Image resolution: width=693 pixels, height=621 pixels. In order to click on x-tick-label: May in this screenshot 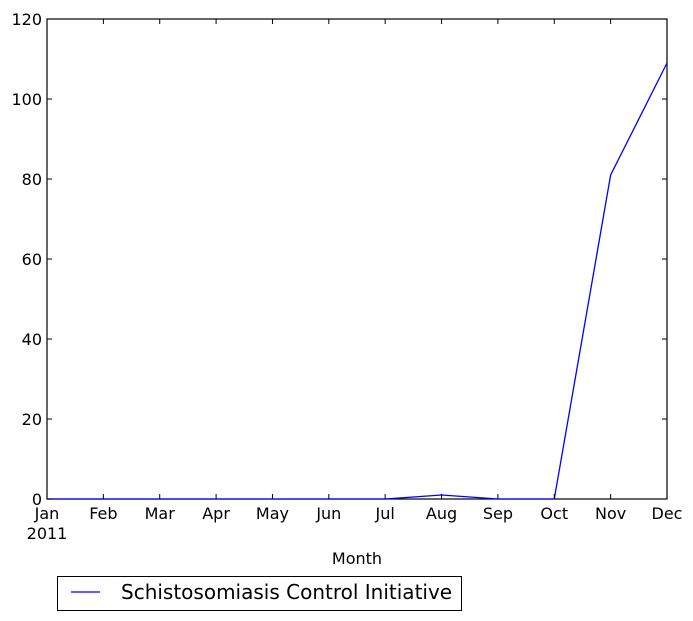, I will do `click(272, 513)`.